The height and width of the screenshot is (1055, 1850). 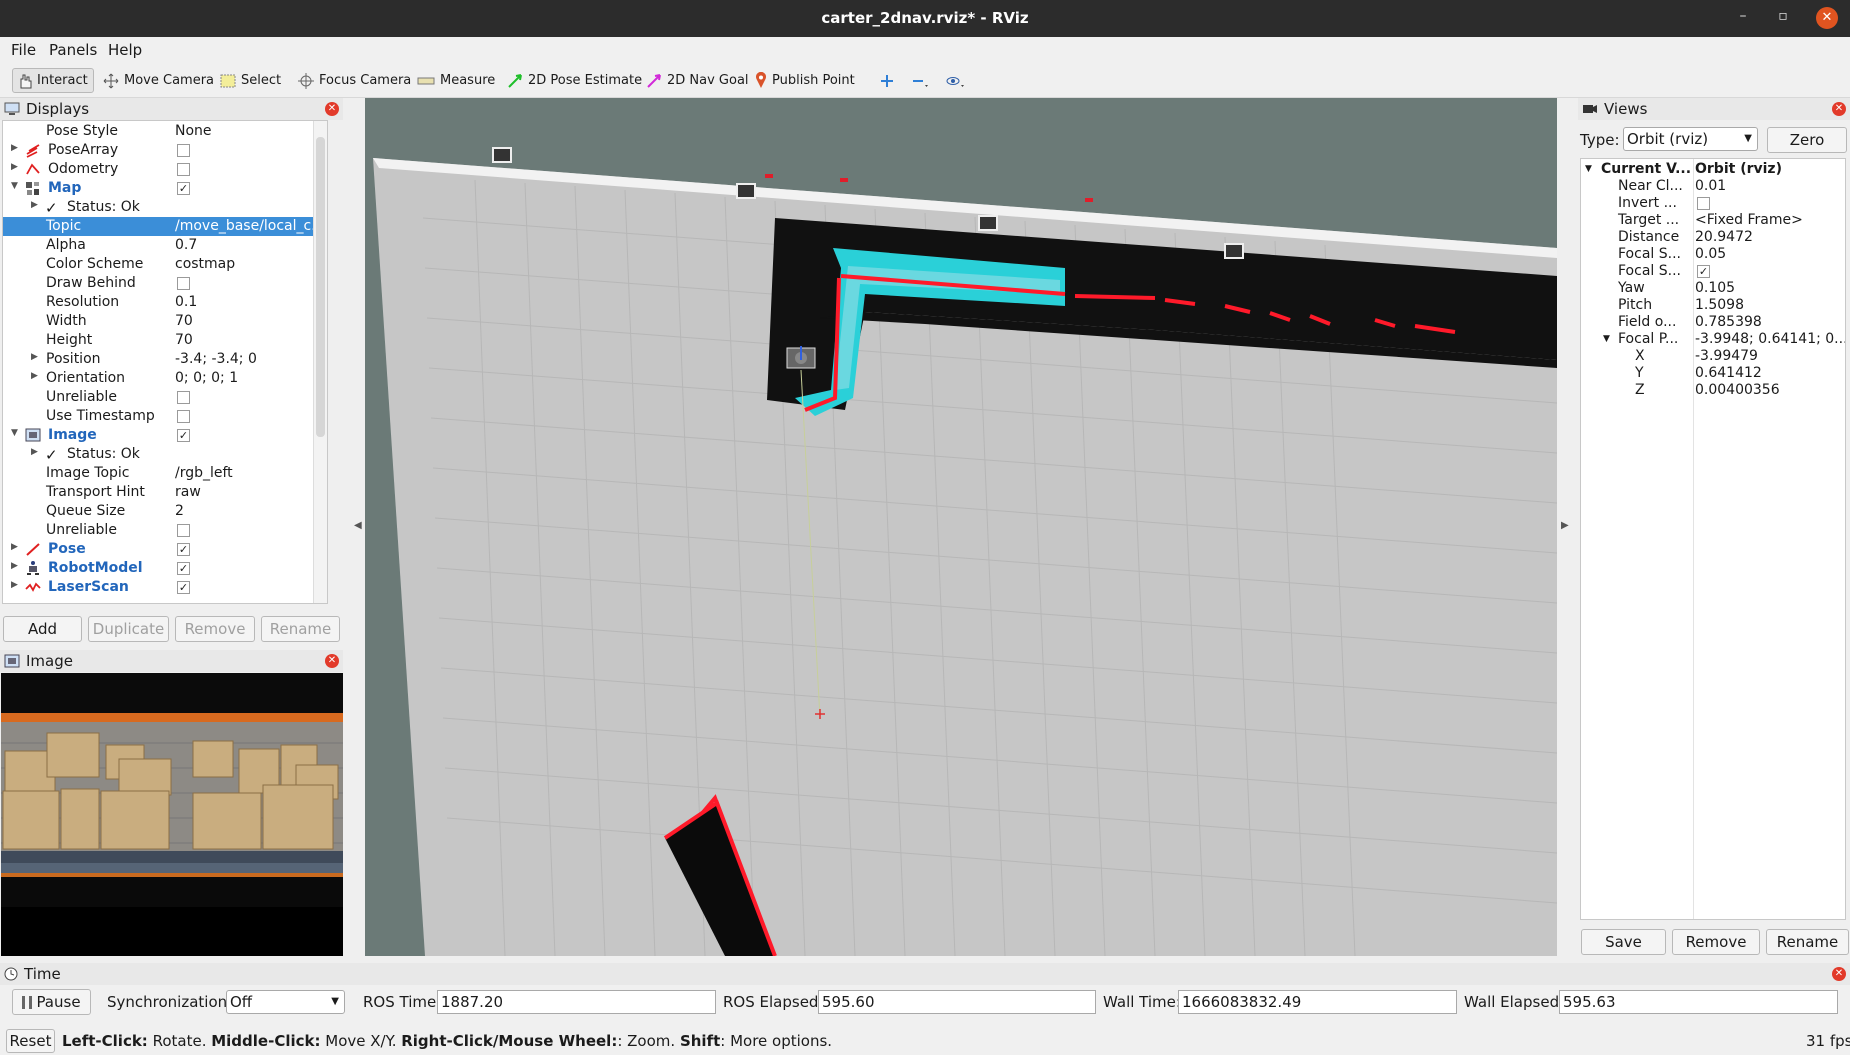 What do you see at coordinates (165, 492) in the screenshot?
I see `transport-hint-row: Transport Hint raw` at bounding box center [165, 492].